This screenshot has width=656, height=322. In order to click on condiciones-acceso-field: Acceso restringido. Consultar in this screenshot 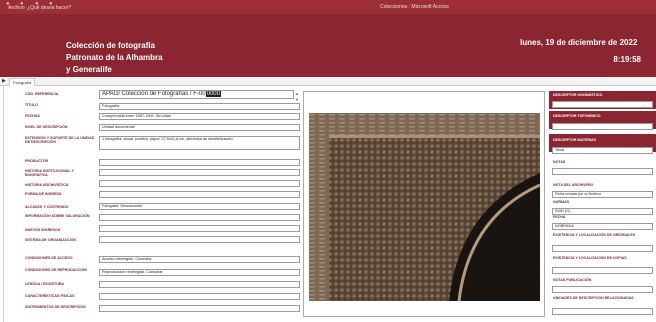, I will do `click(199, 259)`.